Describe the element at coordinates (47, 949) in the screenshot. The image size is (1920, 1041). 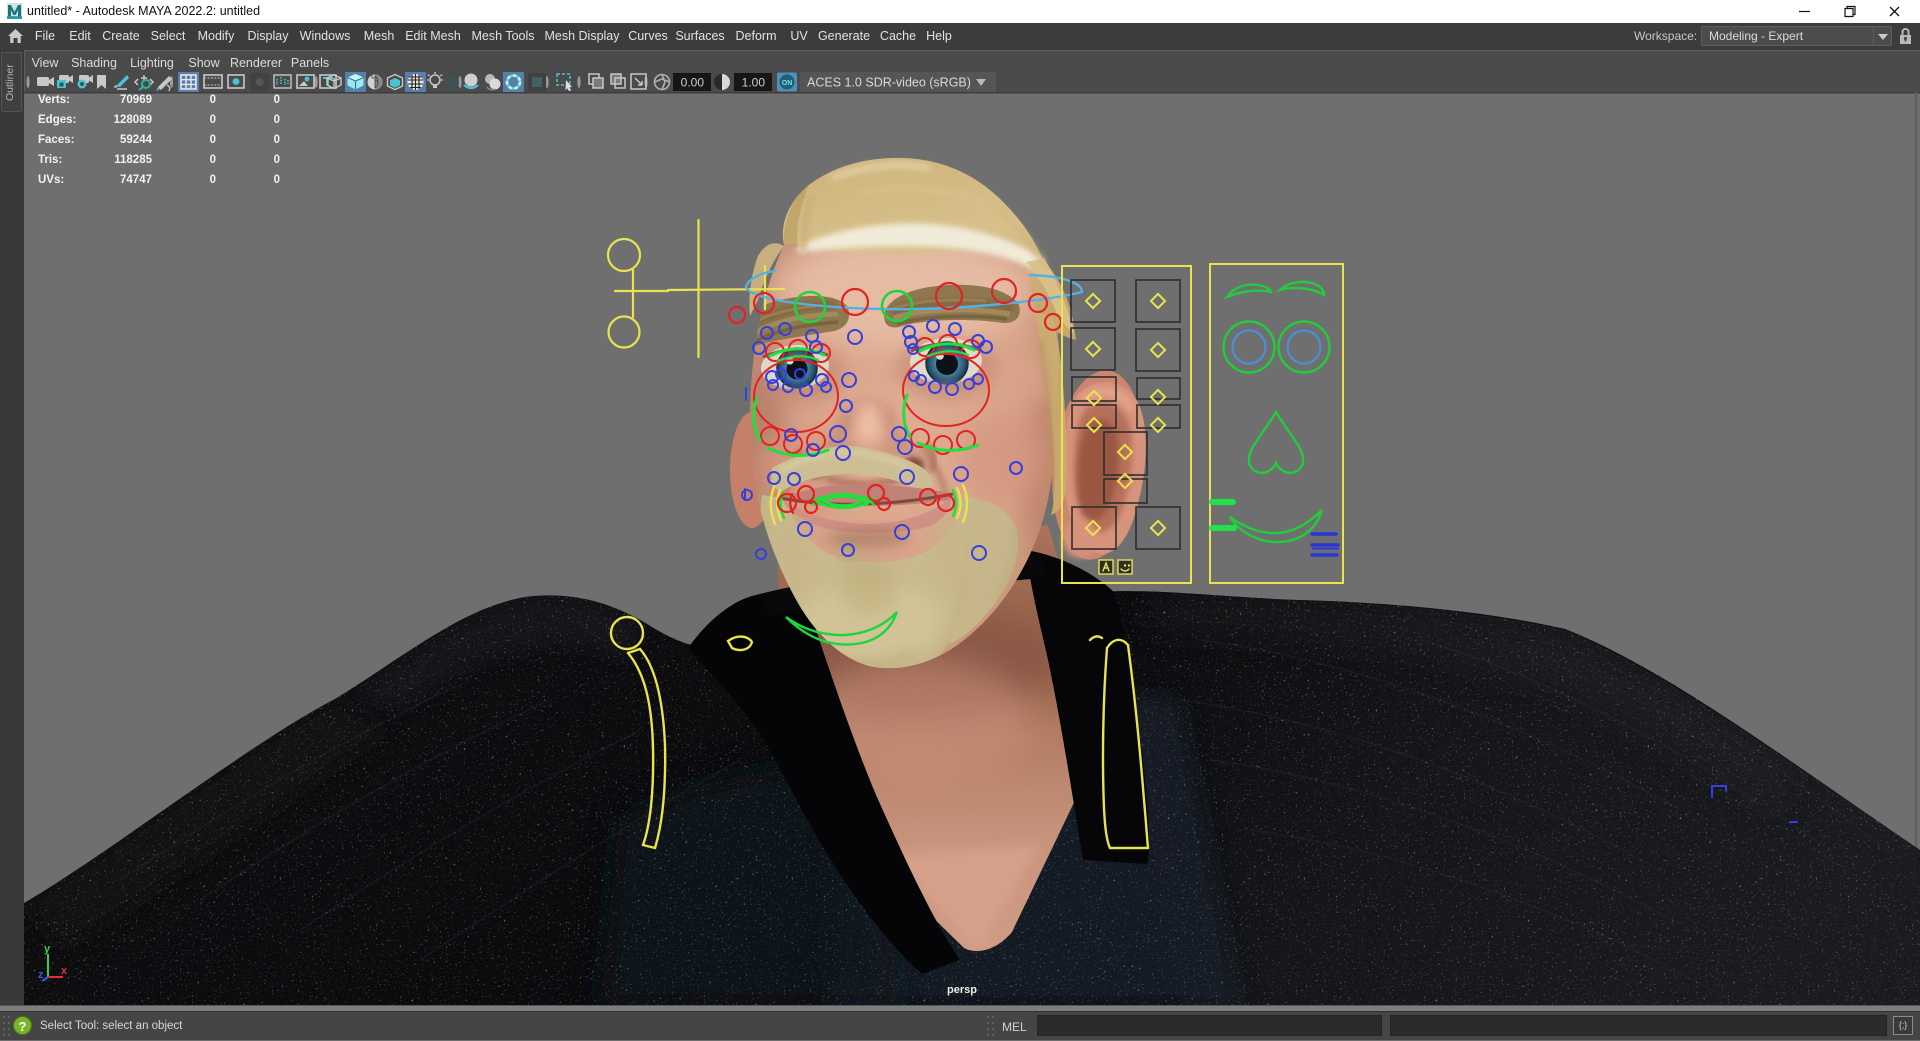
I see `svg-text: y` at that location.